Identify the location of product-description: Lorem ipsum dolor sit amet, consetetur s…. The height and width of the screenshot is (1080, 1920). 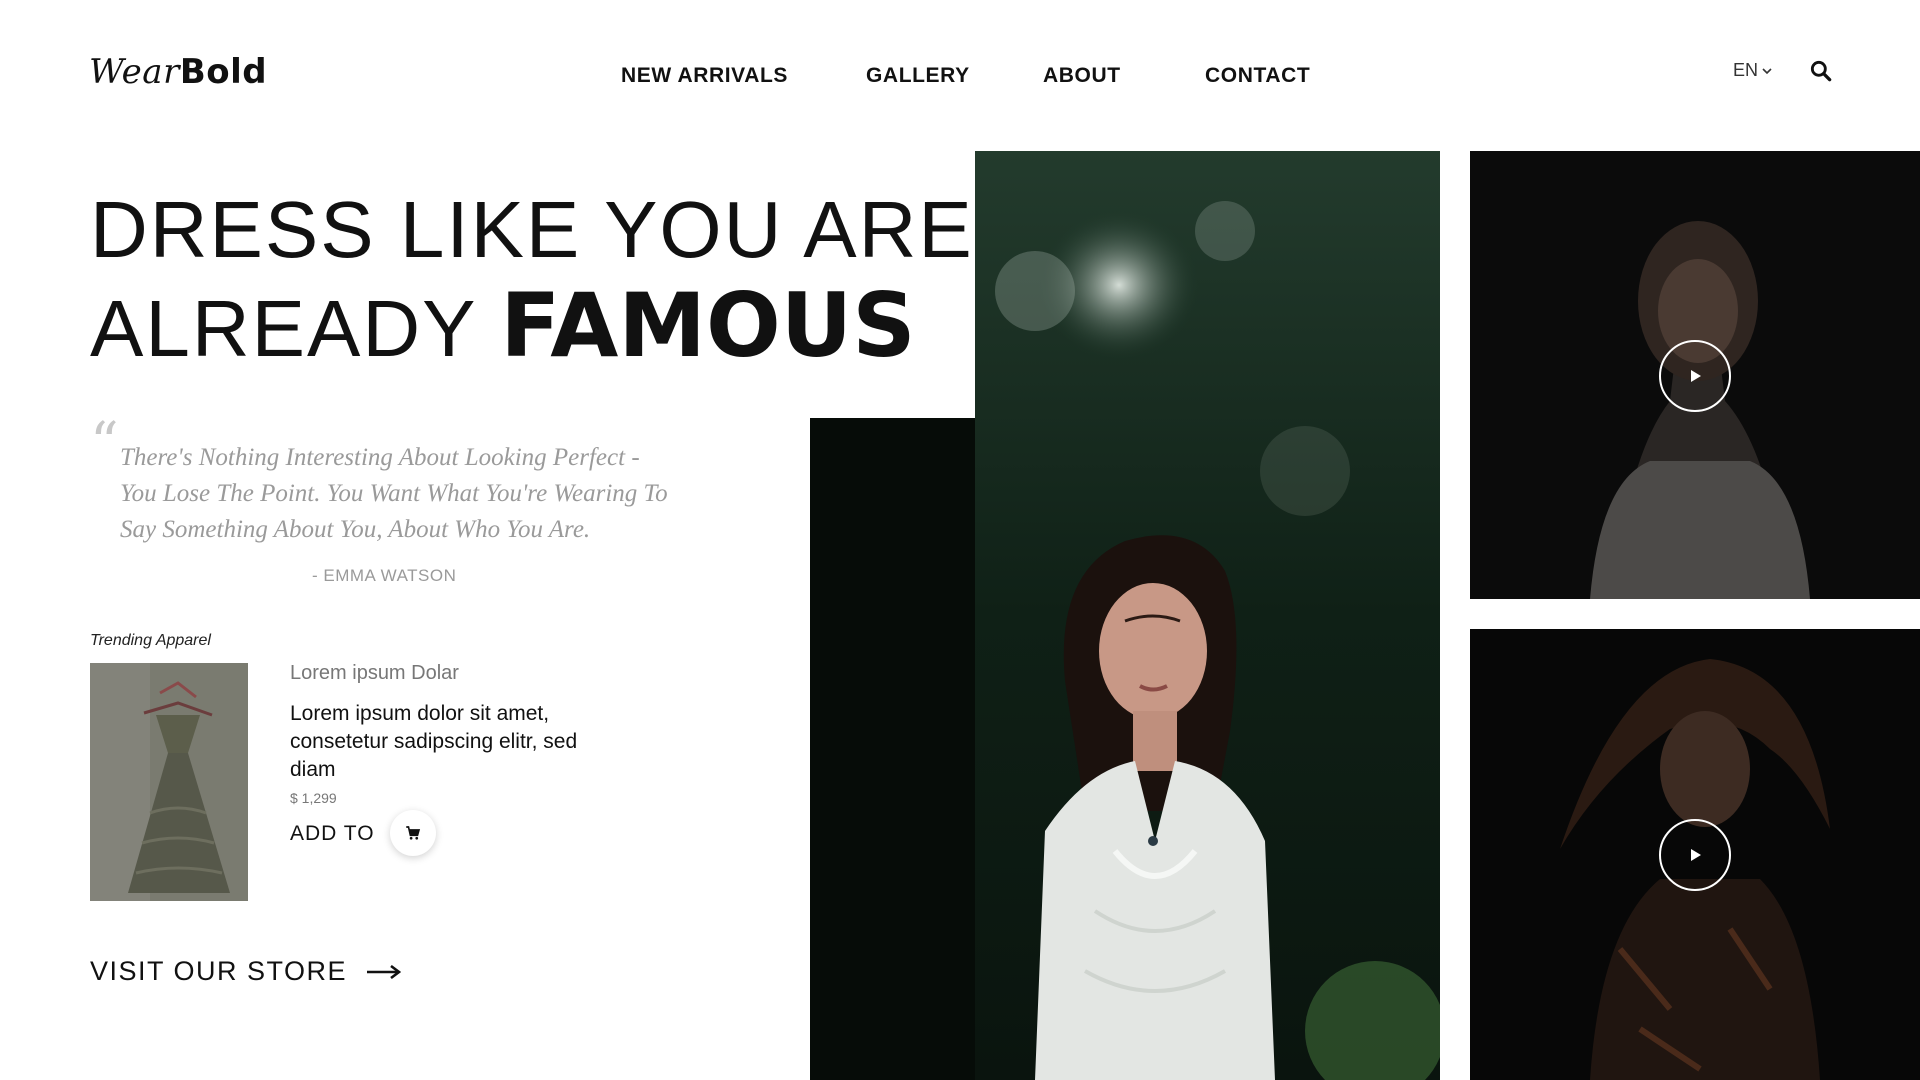
(434, 741).